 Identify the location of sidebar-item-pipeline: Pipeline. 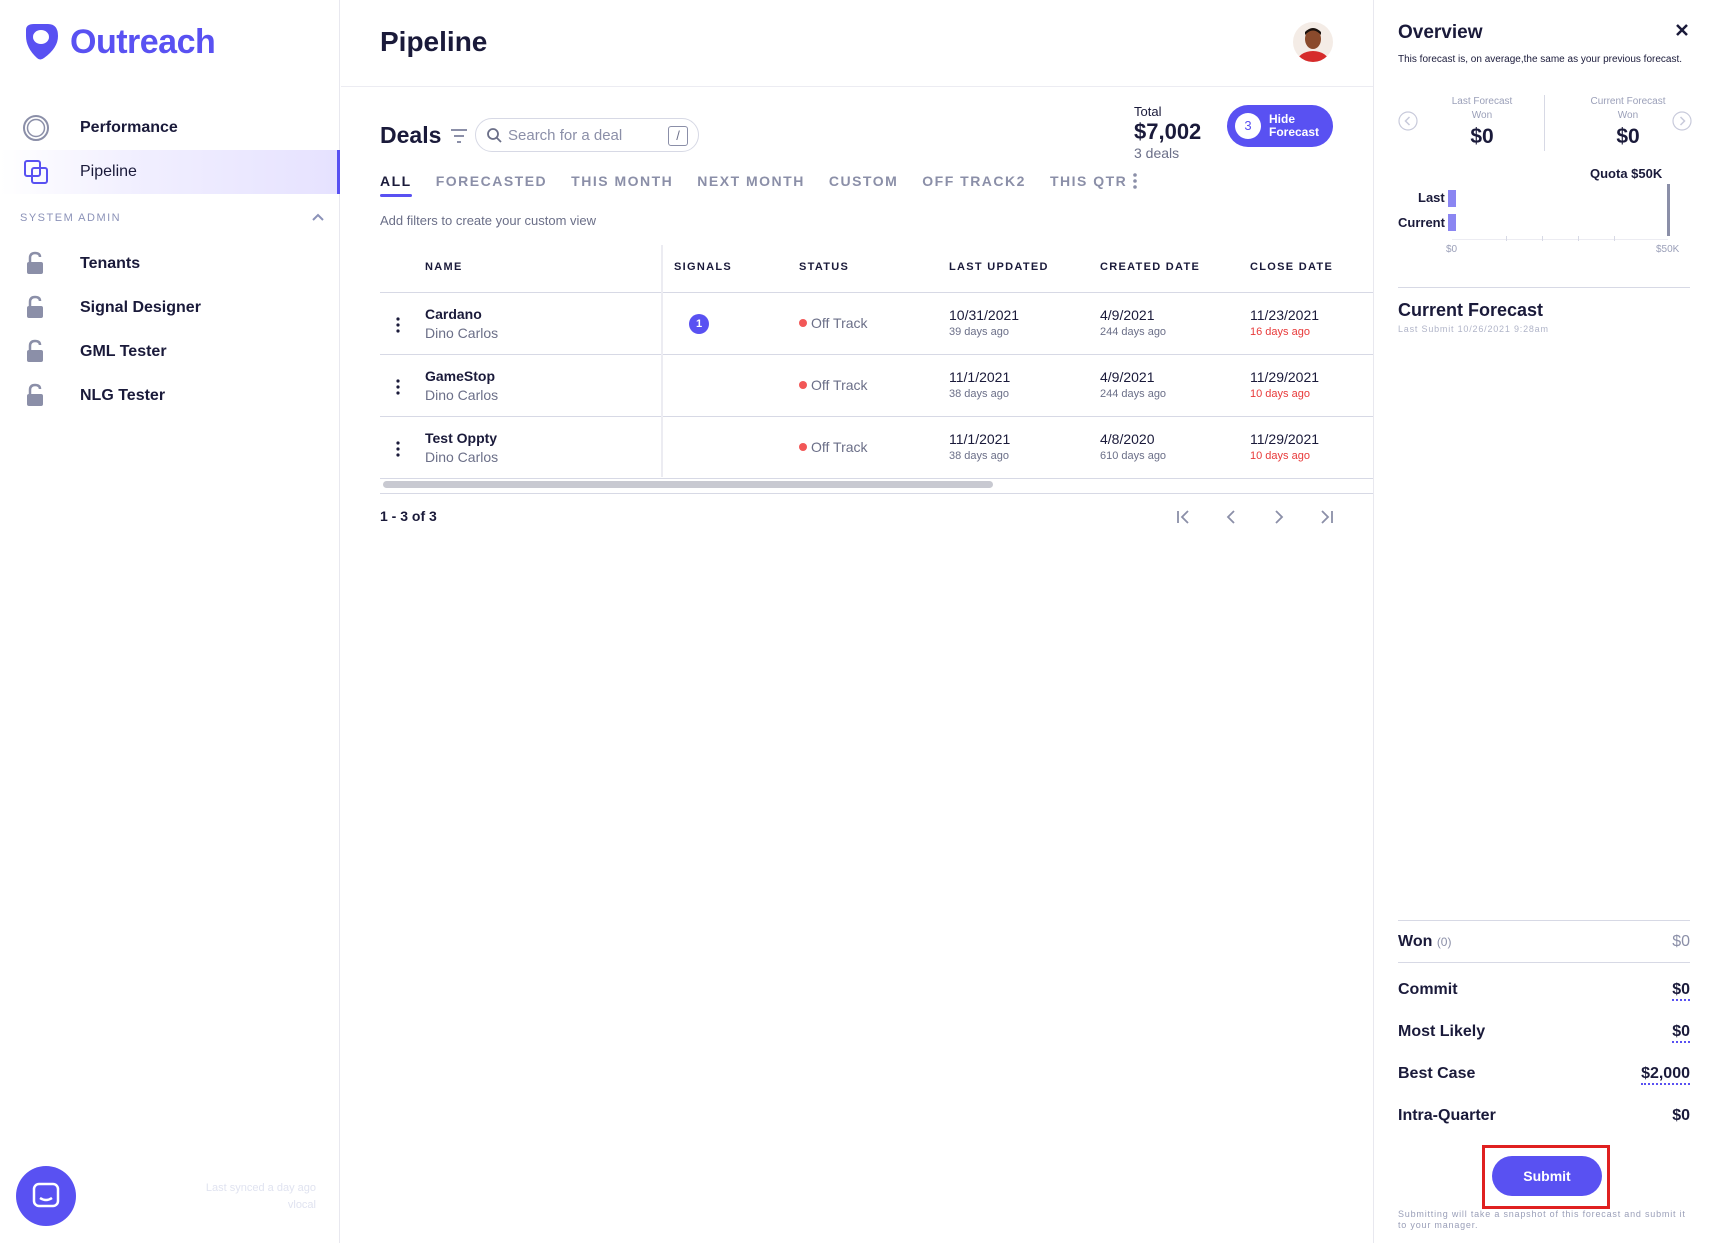
(170, 172).